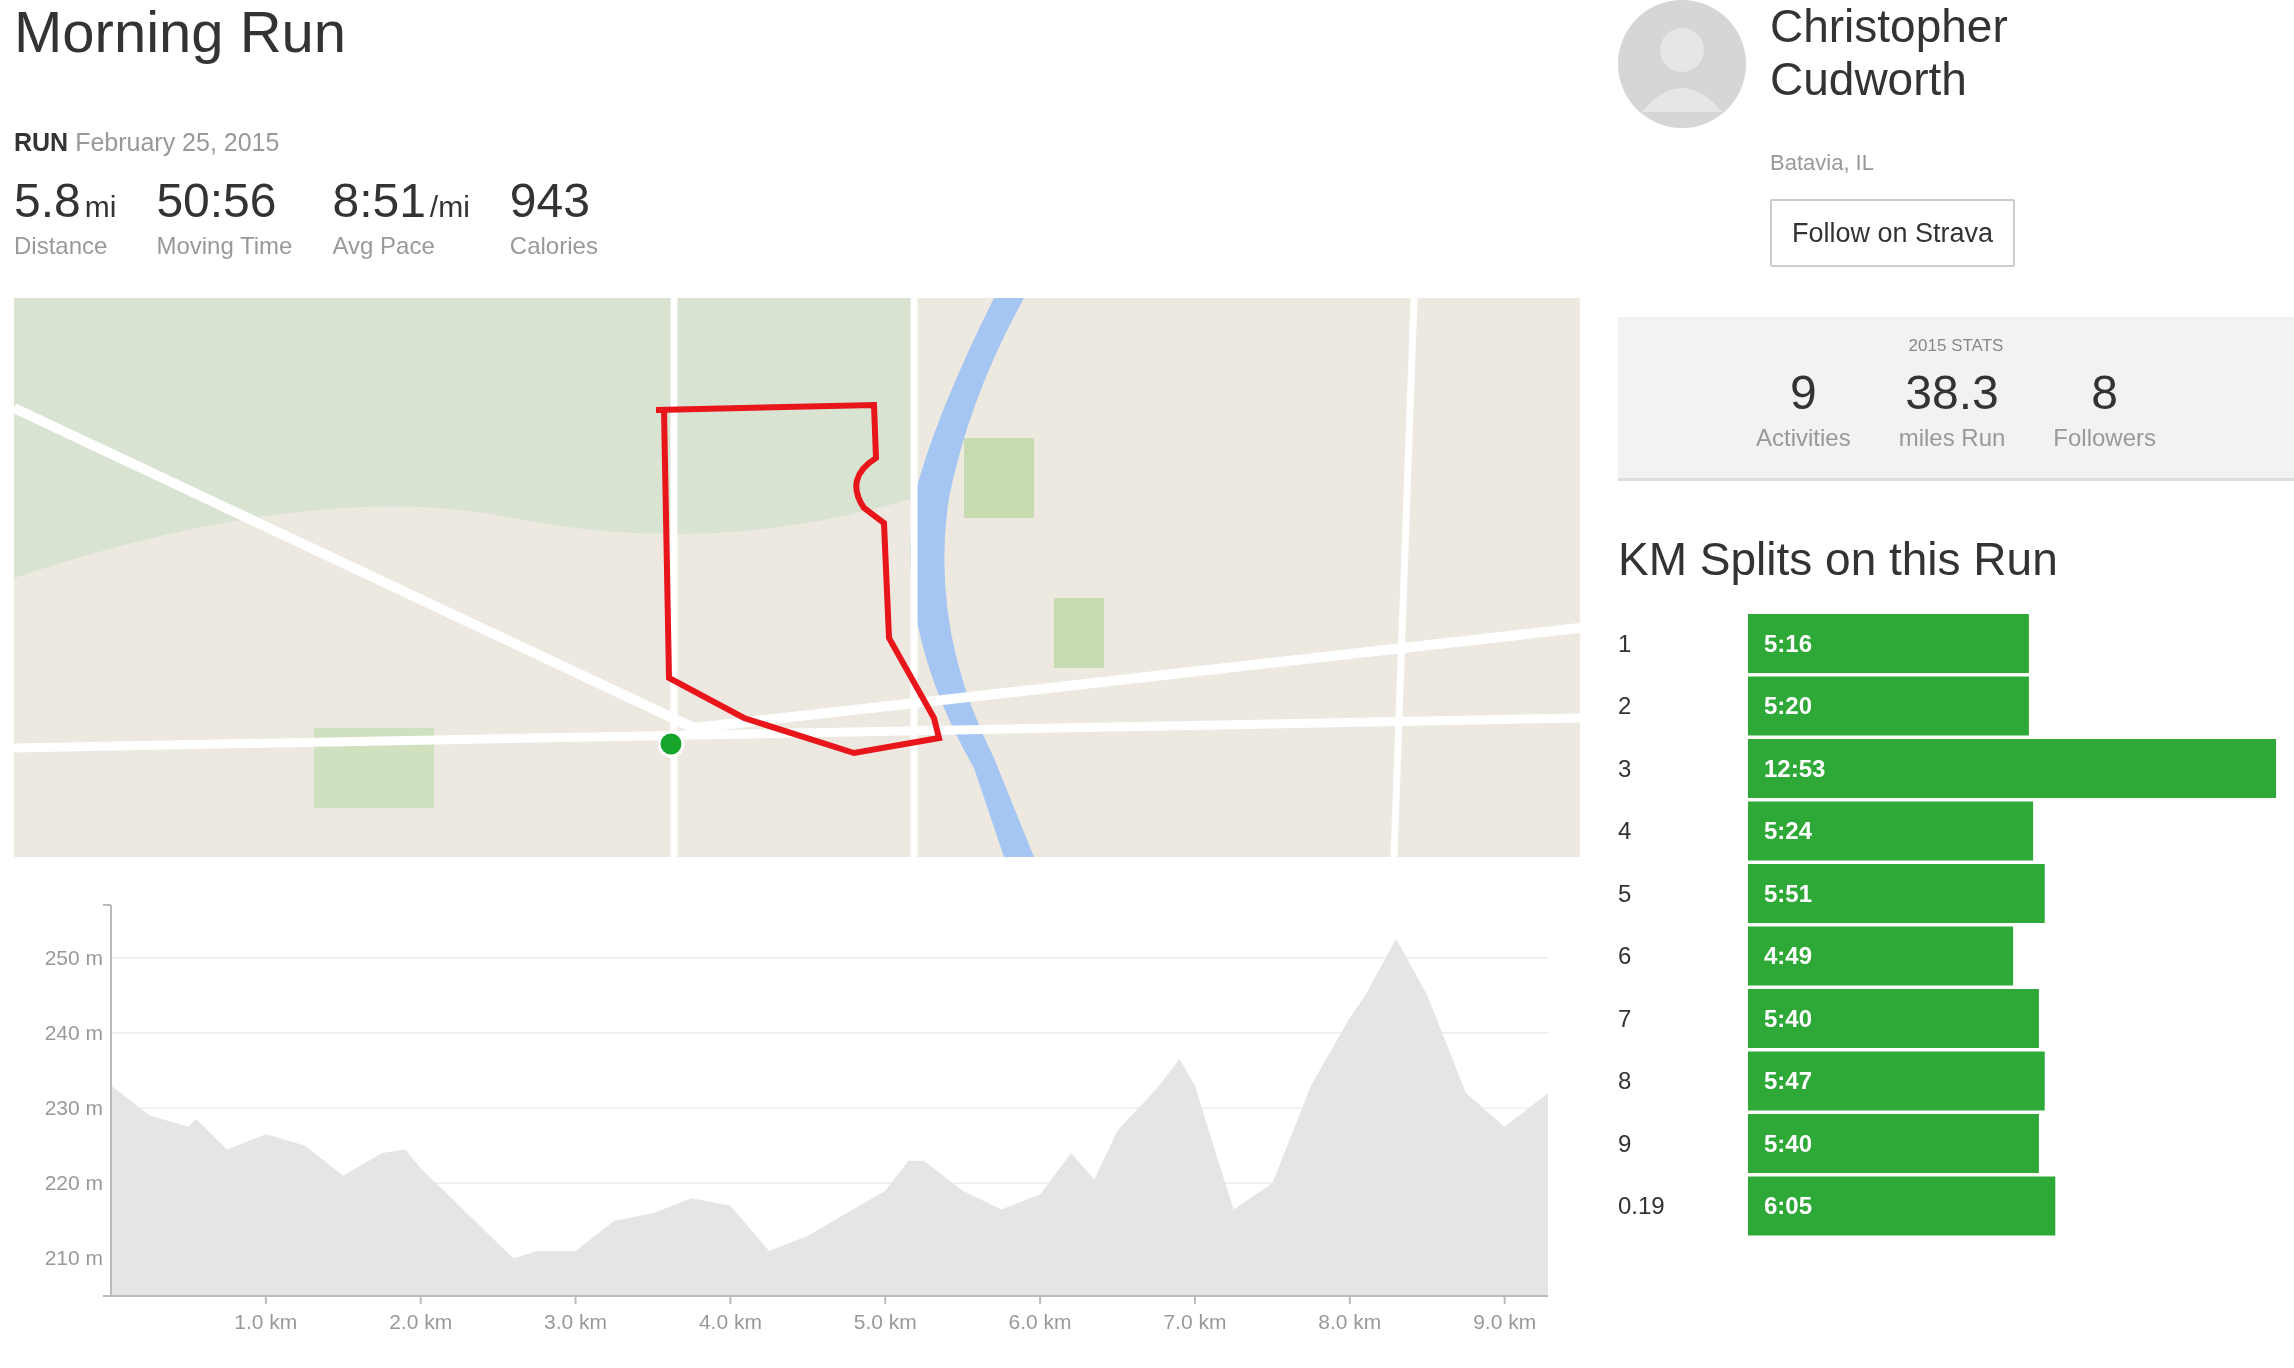 This screenshot has width=2294, height=1368. Describe the element at coordinates (1788, 1080) in the screenshot. I see `value-label: 5:47` at that location.